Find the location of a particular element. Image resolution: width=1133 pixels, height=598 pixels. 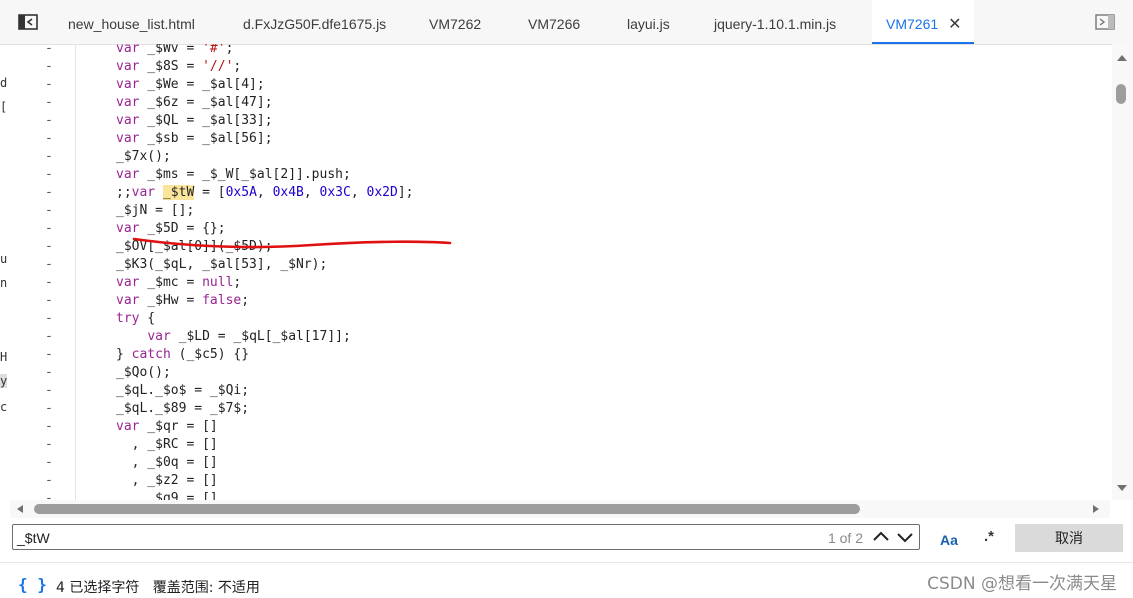

tab-vm7266: VM7266 is located at coordinates (554, 22).